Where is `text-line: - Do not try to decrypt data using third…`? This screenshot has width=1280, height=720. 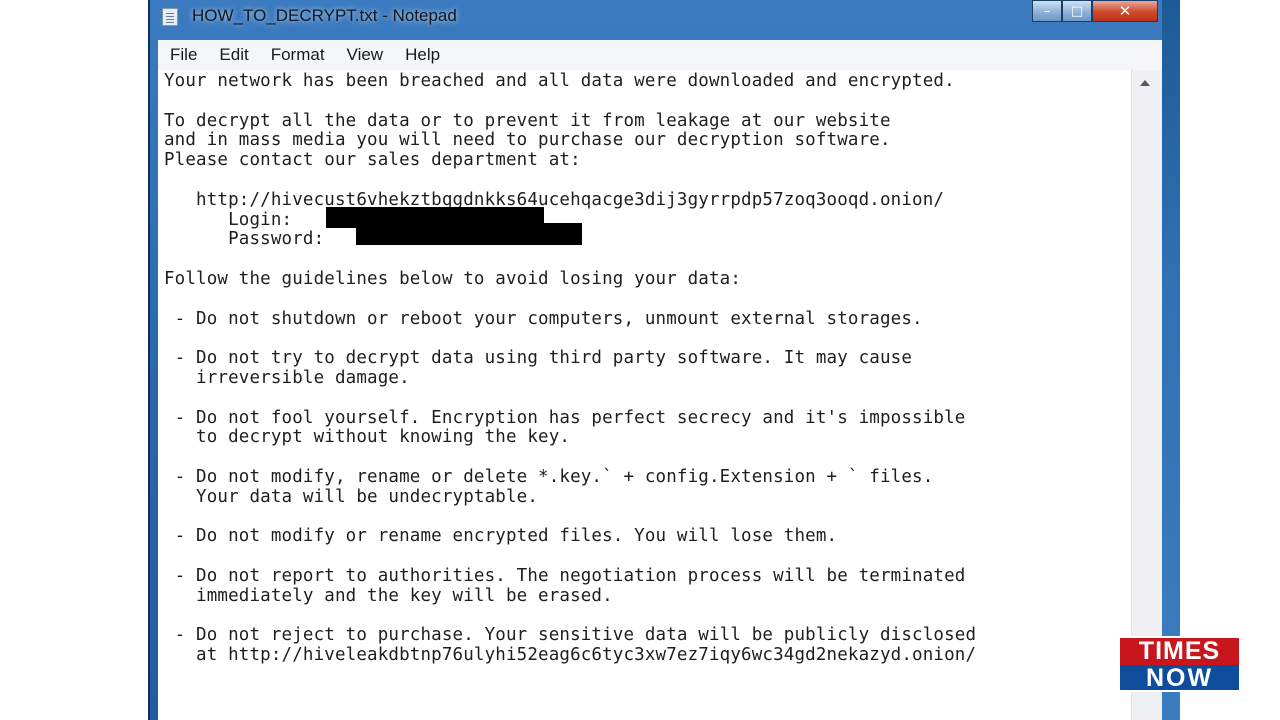 text-line: - Do not try to decrypt data using third… is located at coordinates (538, 358).